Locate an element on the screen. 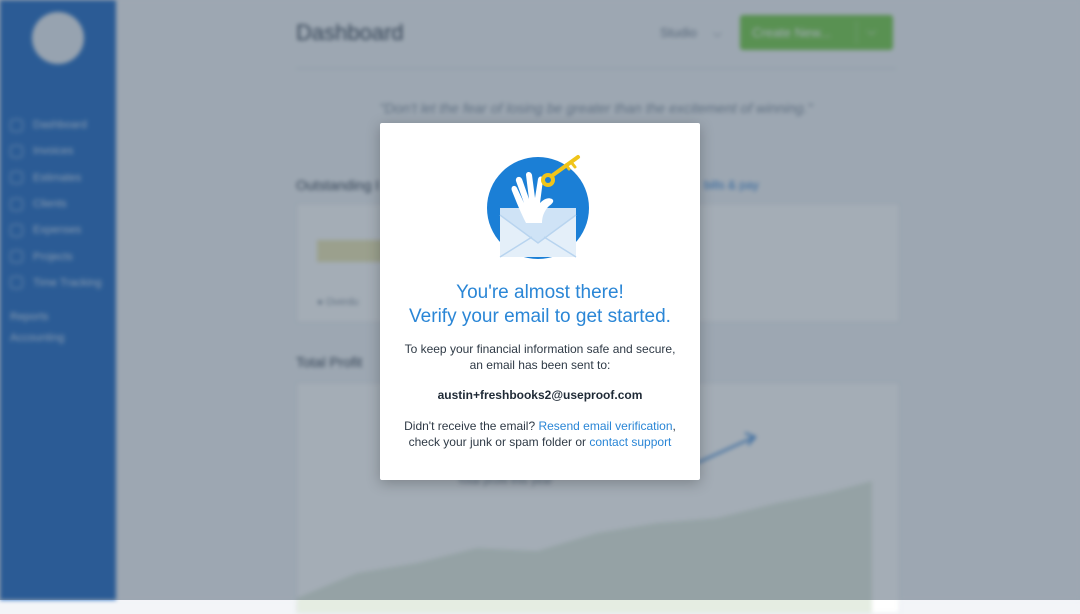  hand-key-envelope-icon is located at coordinates (538, 207).